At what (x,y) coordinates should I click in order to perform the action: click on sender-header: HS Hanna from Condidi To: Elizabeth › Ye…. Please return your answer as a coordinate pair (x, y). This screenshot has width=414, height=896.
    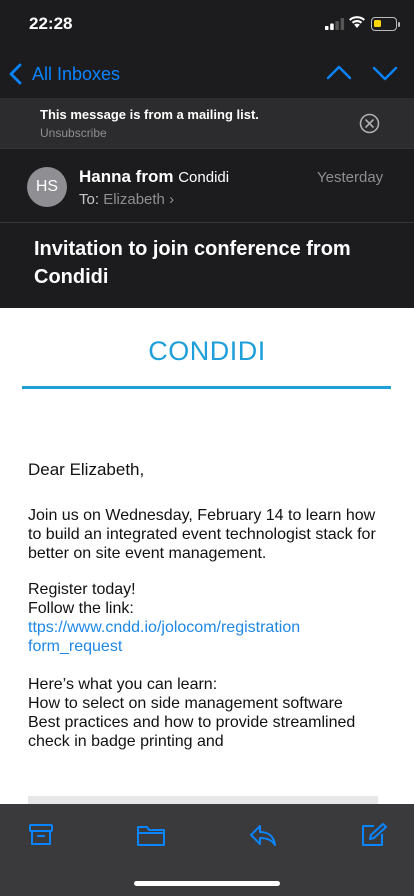
    Looking at the image, I should click on (207, 185).